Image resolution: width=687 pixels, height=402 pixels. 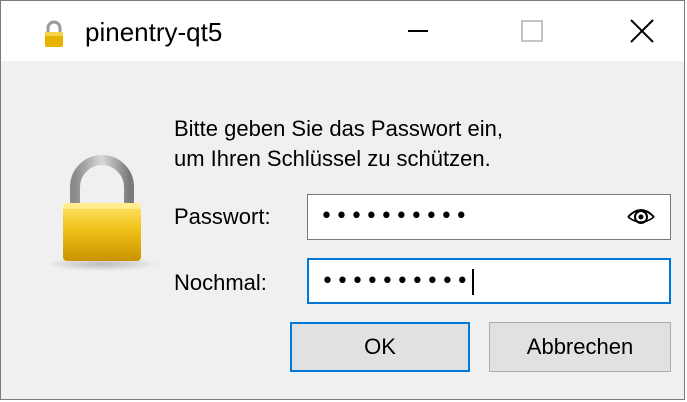 What do you see at coordinates (54, 33) in the screenshot?
I see `lock-icon` at bounding box center [54, 33].